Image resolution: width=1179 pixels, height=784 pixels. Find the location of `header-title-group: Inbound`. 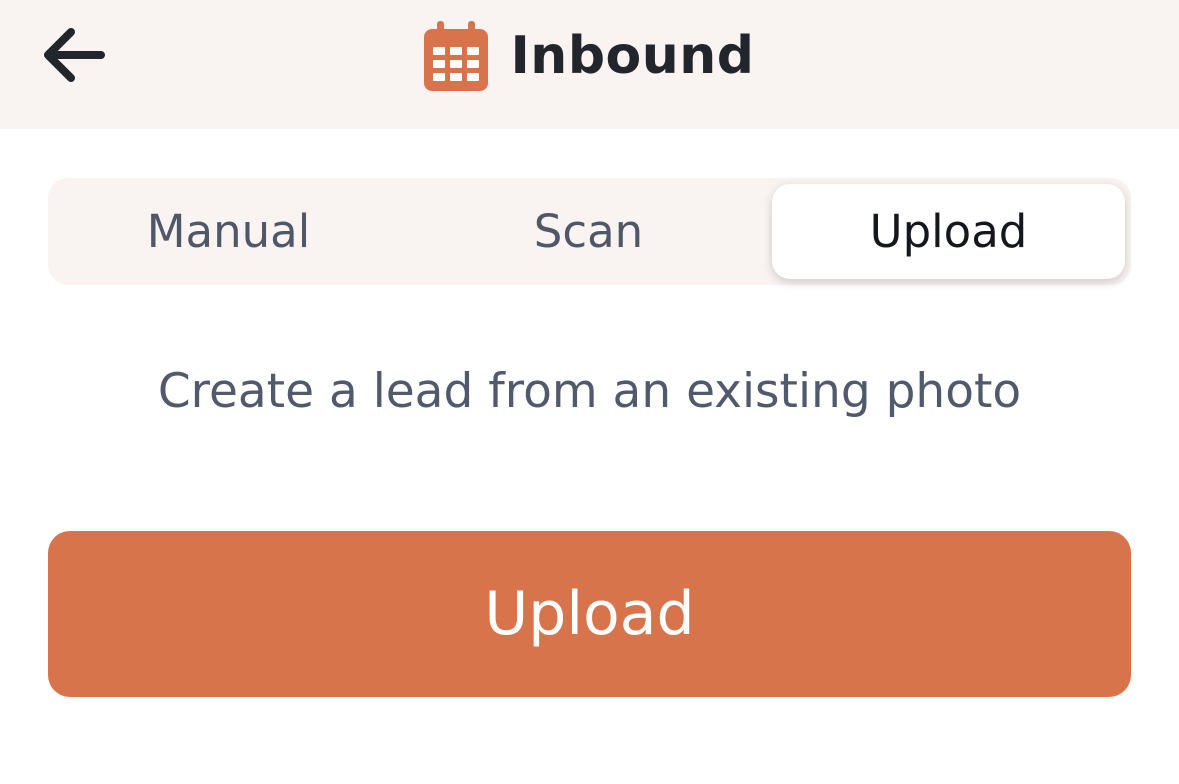

header-title-group: Inbound is located at coordinates (589, 56).